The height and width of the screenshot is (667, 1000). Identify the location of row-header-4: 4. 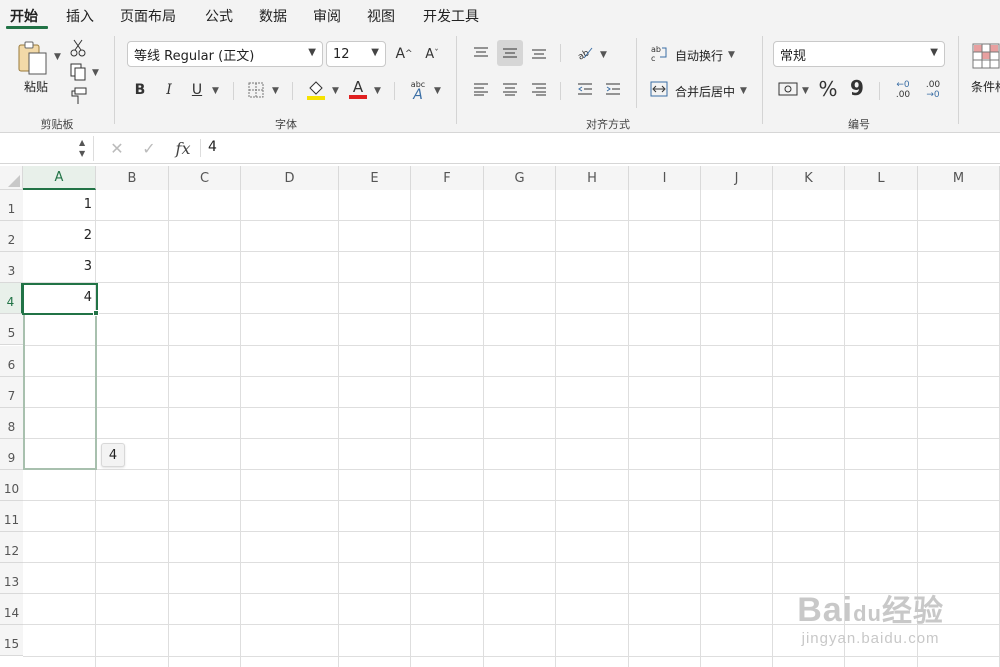
(11, 299).